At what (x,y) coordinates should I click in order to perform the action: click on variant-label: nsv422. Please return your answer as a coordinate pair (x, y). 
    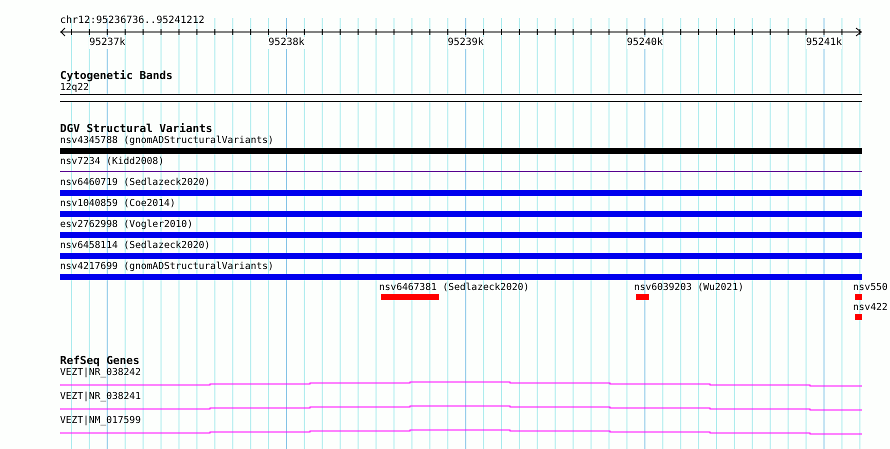
    Looking at the image, I should click on (870, 308).